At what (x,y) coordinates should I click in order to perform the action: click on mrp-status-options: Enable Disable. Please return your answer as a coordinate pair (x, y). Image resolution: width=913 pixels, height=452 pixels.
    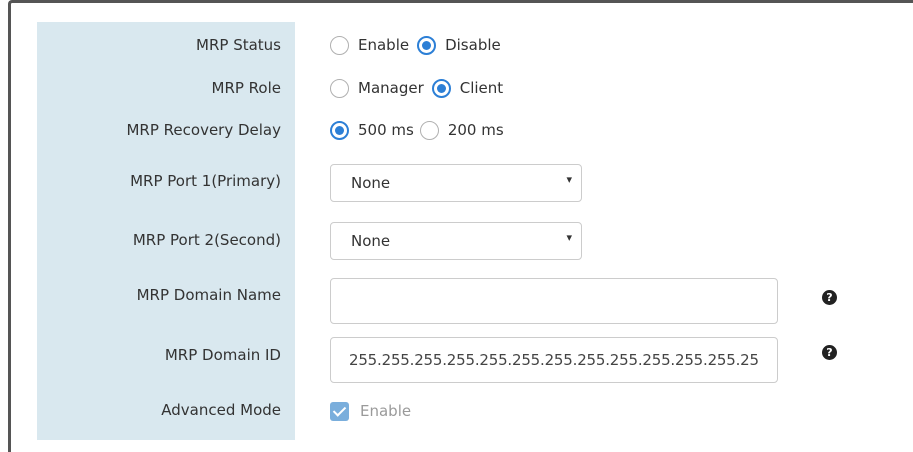
    Looking at the image, I should click on (422, 45).